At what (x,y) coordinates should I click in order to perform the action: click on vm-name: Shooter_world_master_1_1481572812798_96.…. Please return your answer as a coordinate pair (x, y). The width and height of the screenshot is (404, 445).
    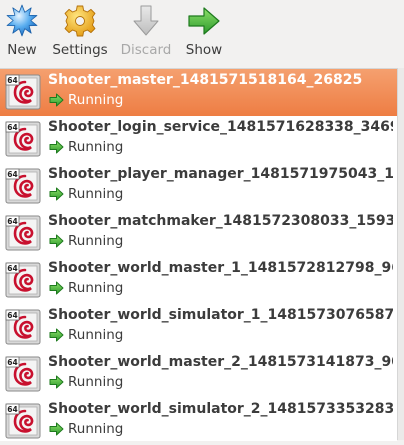
    Looking at the image, I should click on (220, 268).